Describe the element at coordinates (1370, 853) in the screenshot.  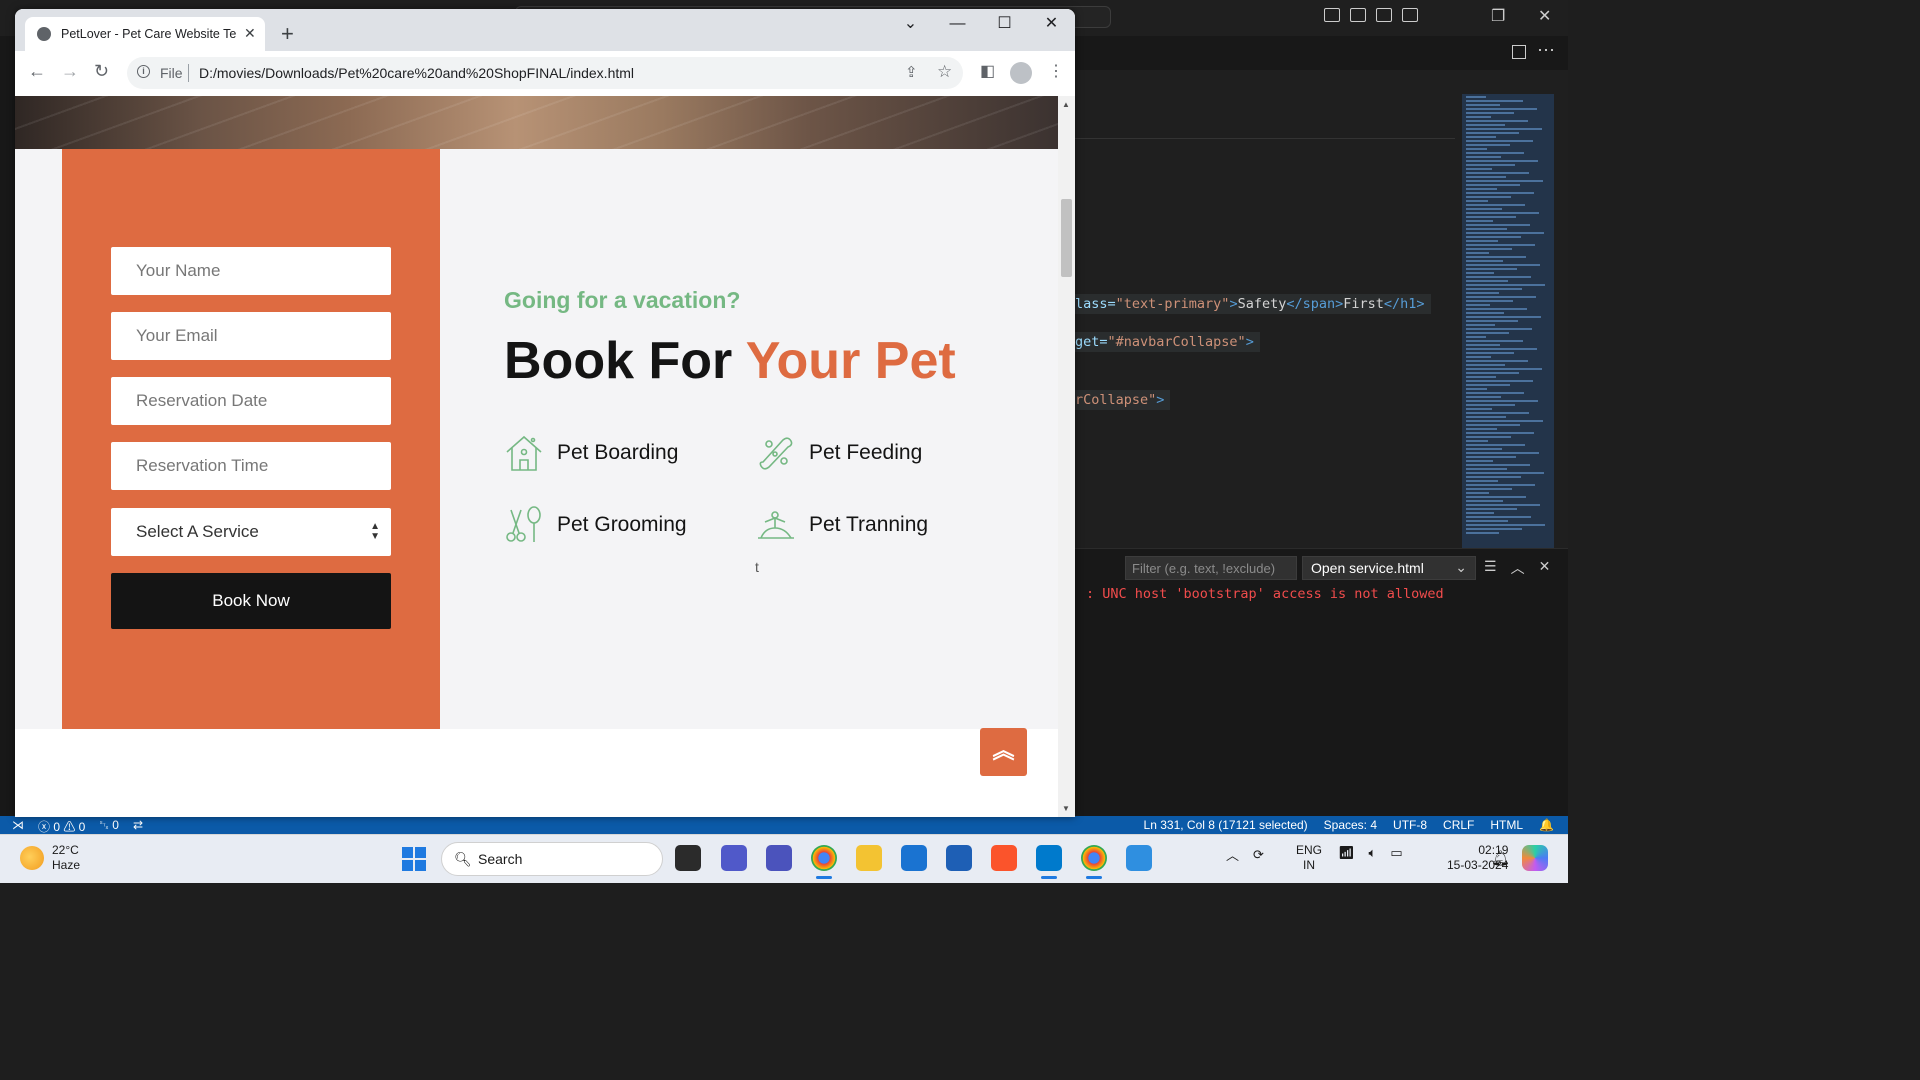
I see `status-icons: 📶︎ 🔈︎ ▭` at that location.